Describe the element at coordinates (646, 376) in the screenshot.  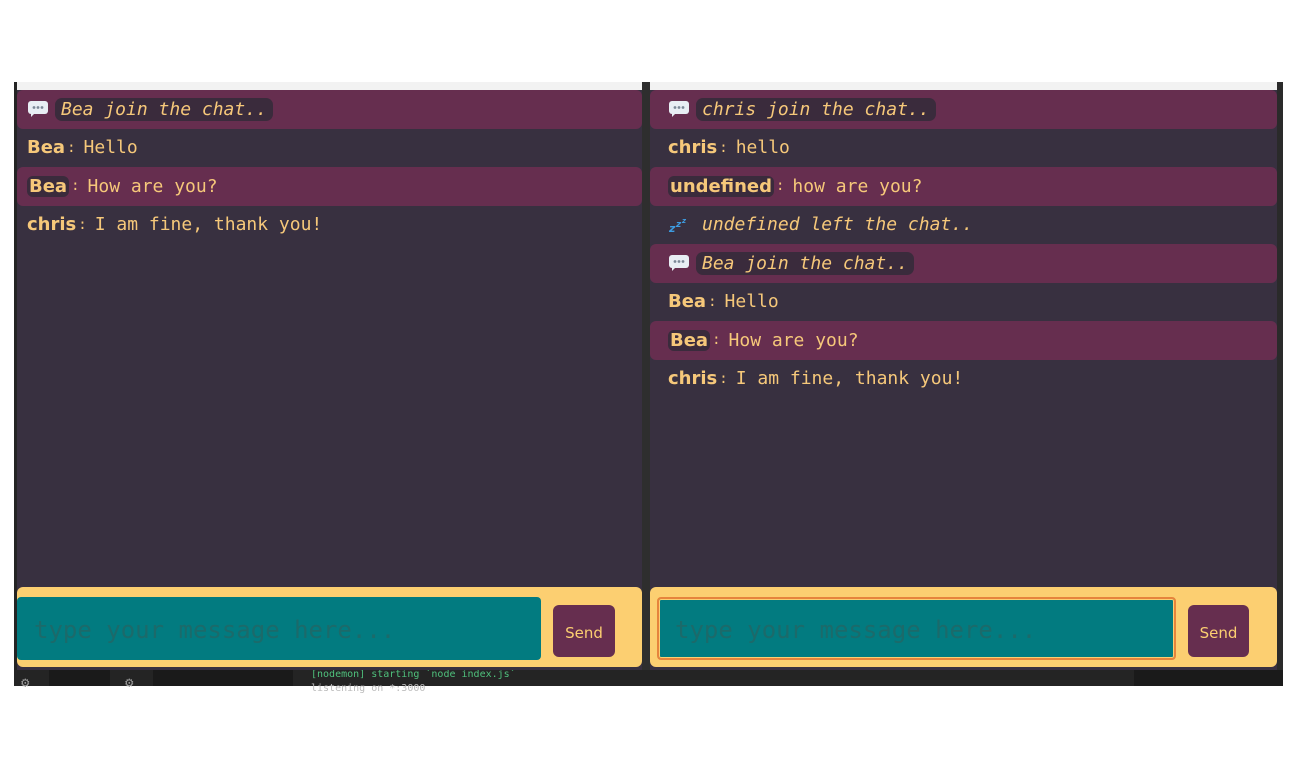
I see `window-divider` at that location.